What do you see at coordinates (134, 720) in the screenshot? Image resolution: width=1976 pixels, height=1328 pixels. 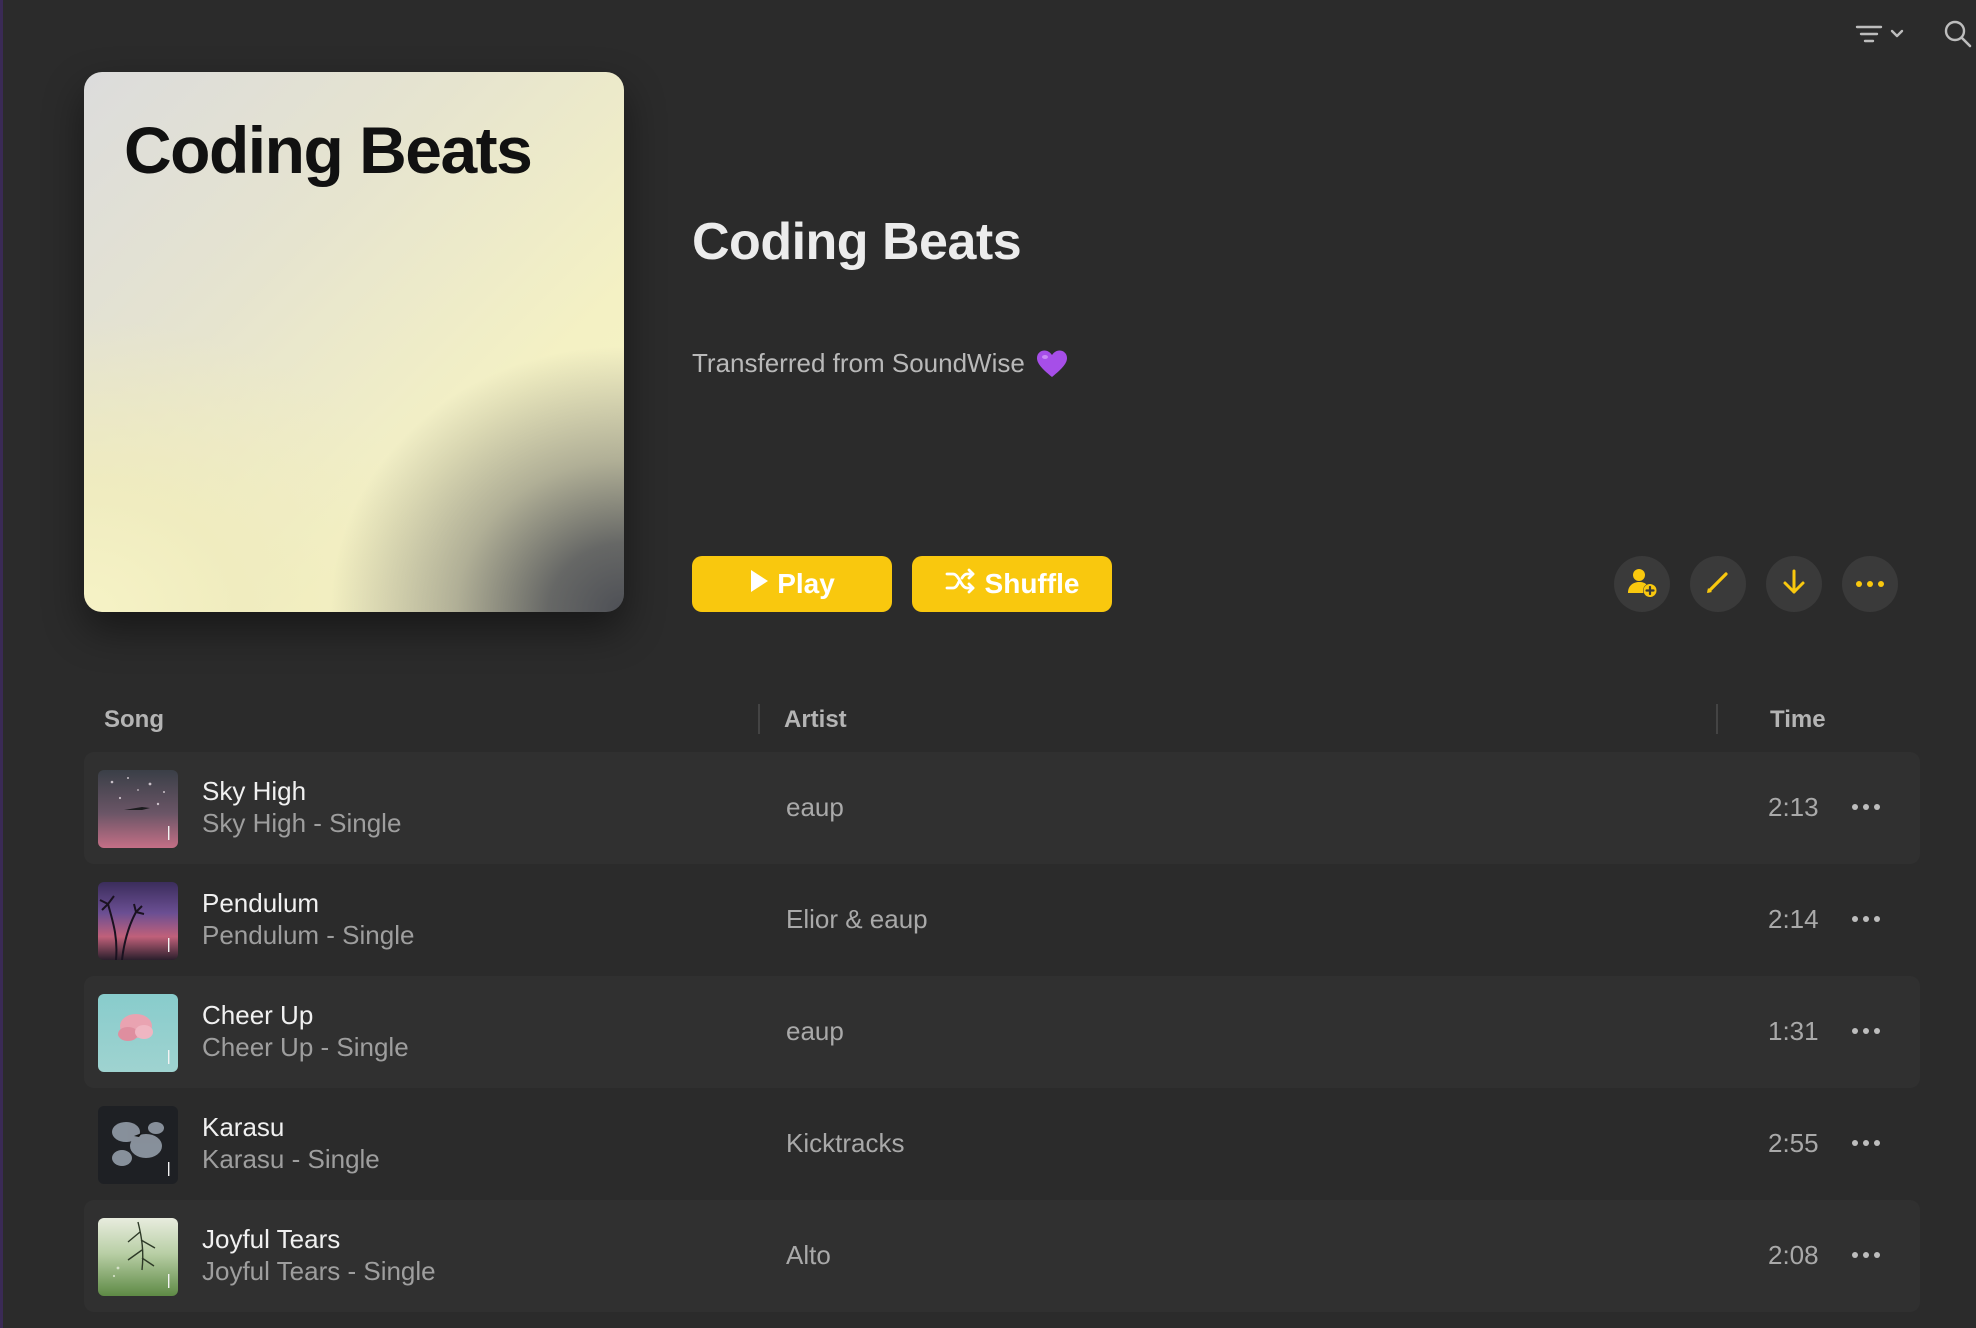 I see `column-header-song: Song` at bounding box center [134, 720].